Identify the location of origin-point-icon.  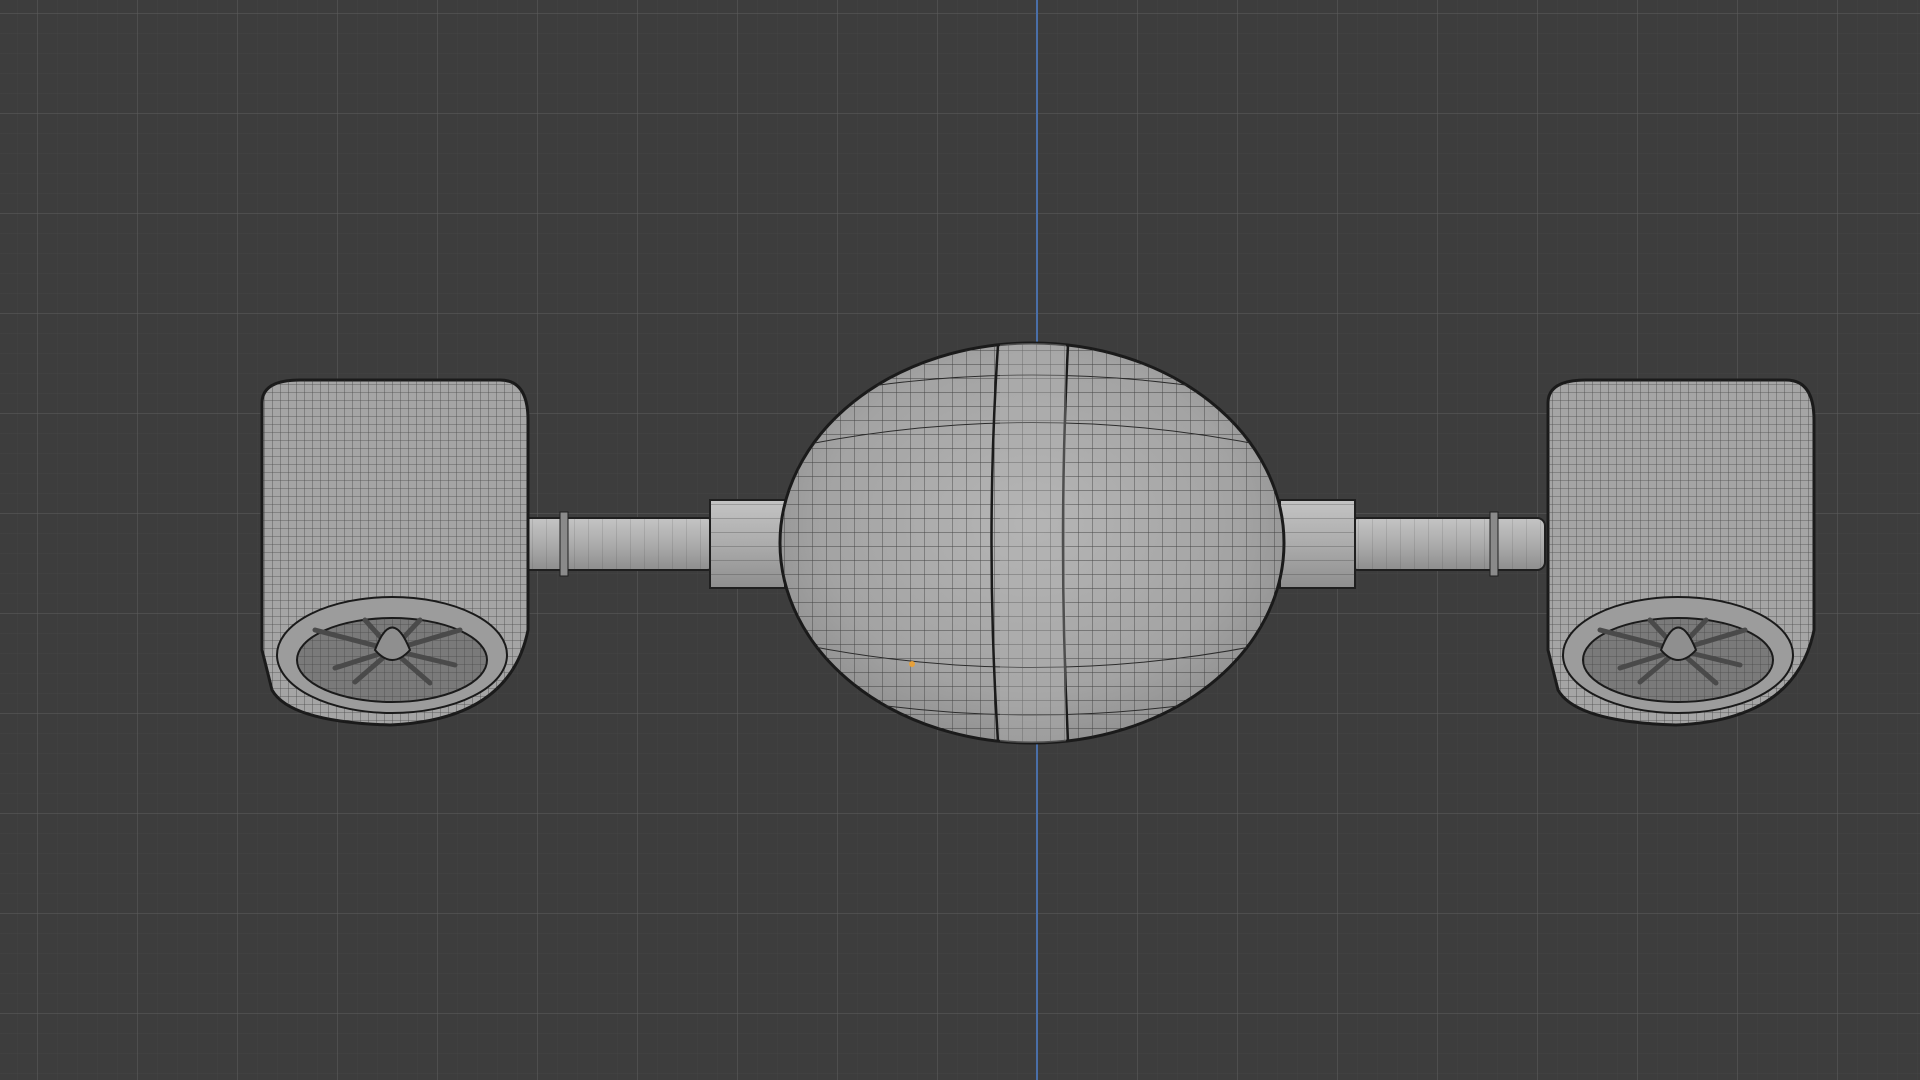
(912, 664).